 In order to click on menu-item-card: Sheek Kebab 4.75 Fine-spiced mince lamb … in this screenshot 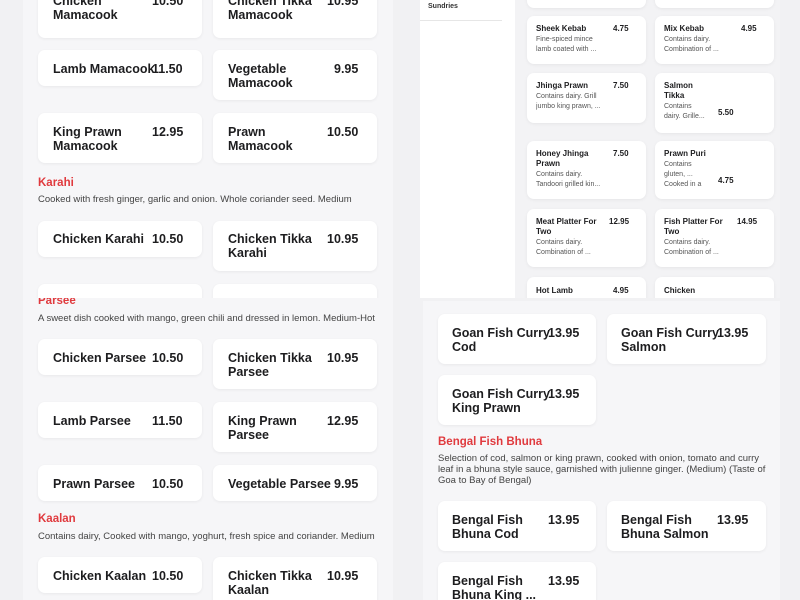, I will do `click(586, 40)`.